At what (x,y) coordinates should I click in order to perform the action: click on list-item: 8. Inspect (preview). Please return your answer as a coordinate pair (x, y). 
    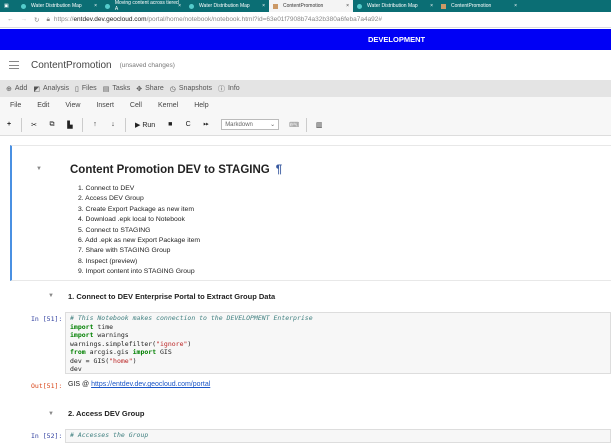
    Looking at the image, I should click on (108, 261).